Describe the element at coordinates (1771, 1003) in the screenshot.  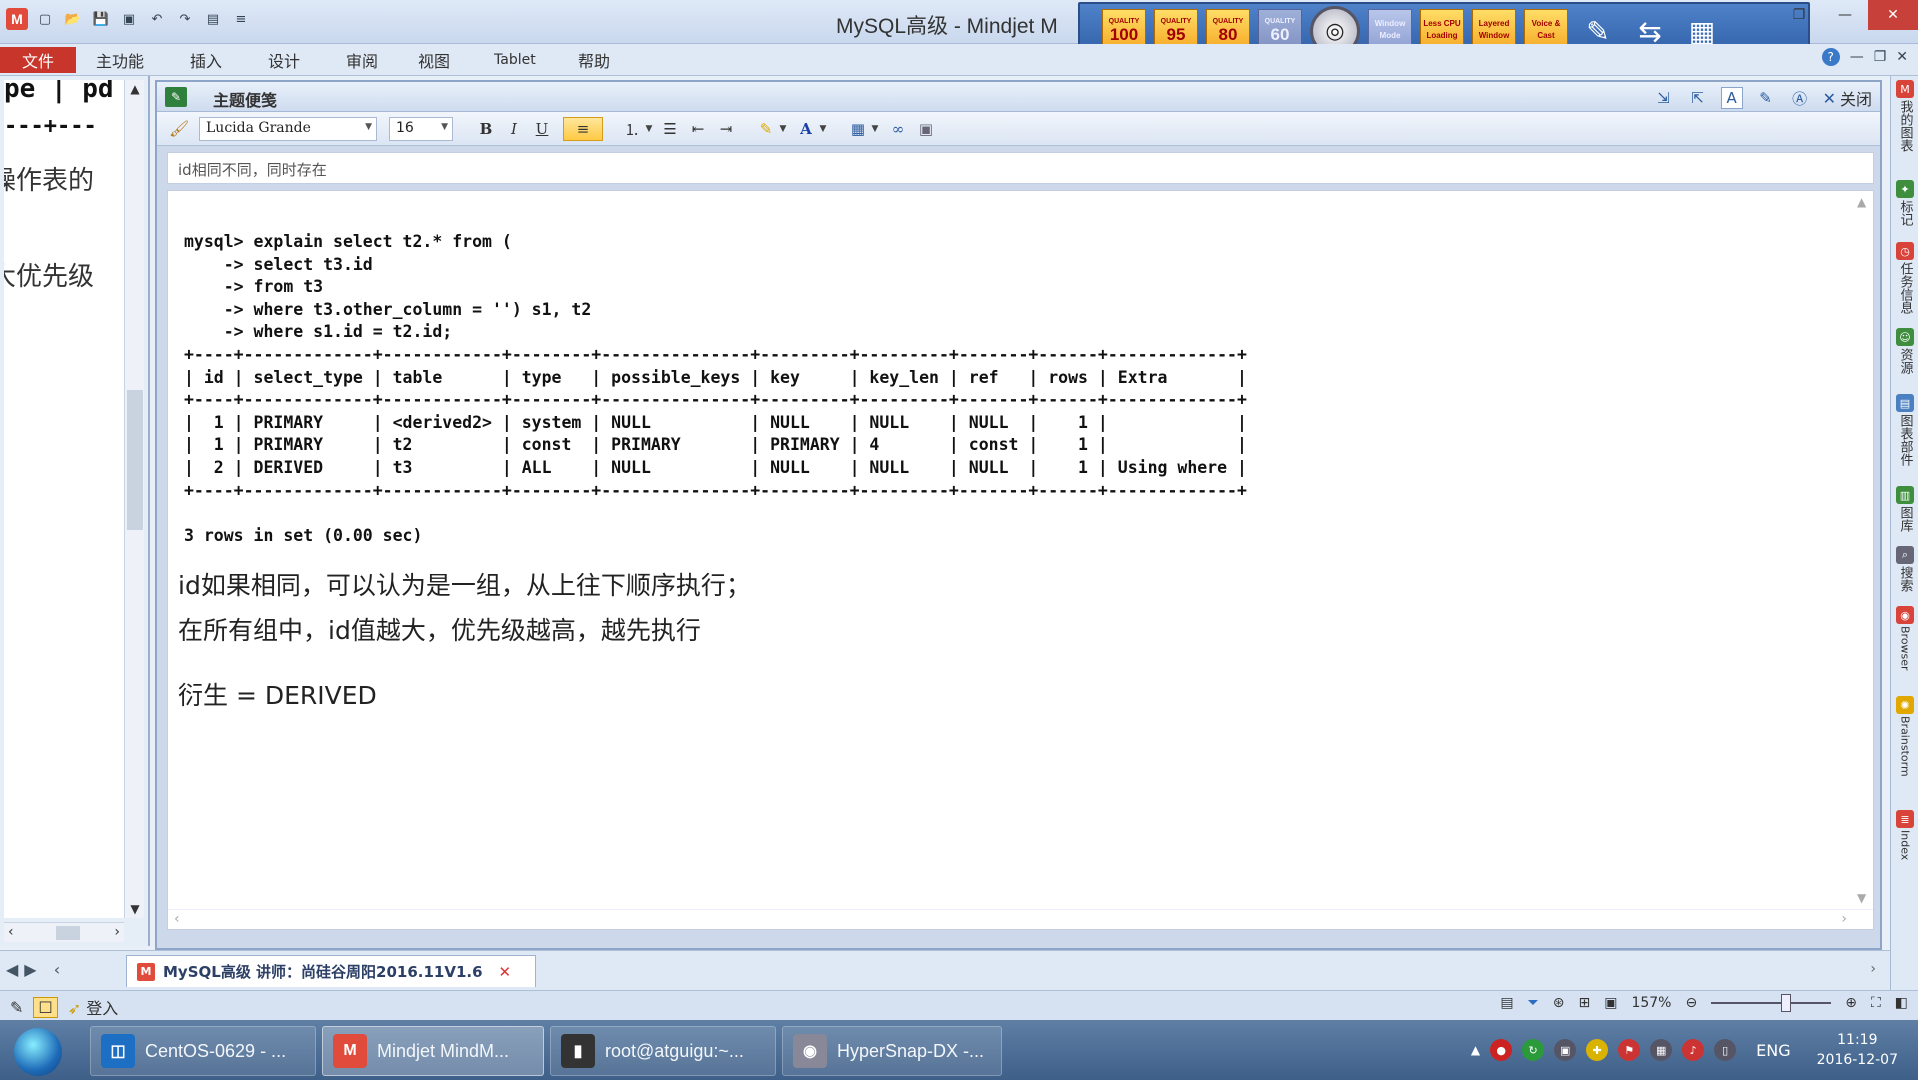
I see `zoom-slider` at that location.